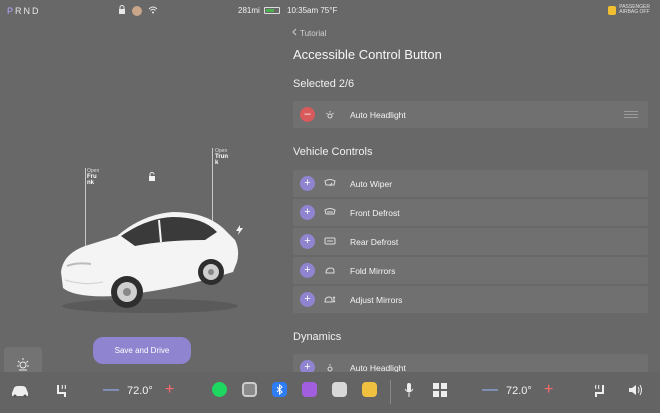 The width and height of the screenshot is (660, 413). What do you see at coordinates (374, 241) in the screenshot?
I see `vehicle-item-label: Rear Defrost` at bounding box center [374, 241].